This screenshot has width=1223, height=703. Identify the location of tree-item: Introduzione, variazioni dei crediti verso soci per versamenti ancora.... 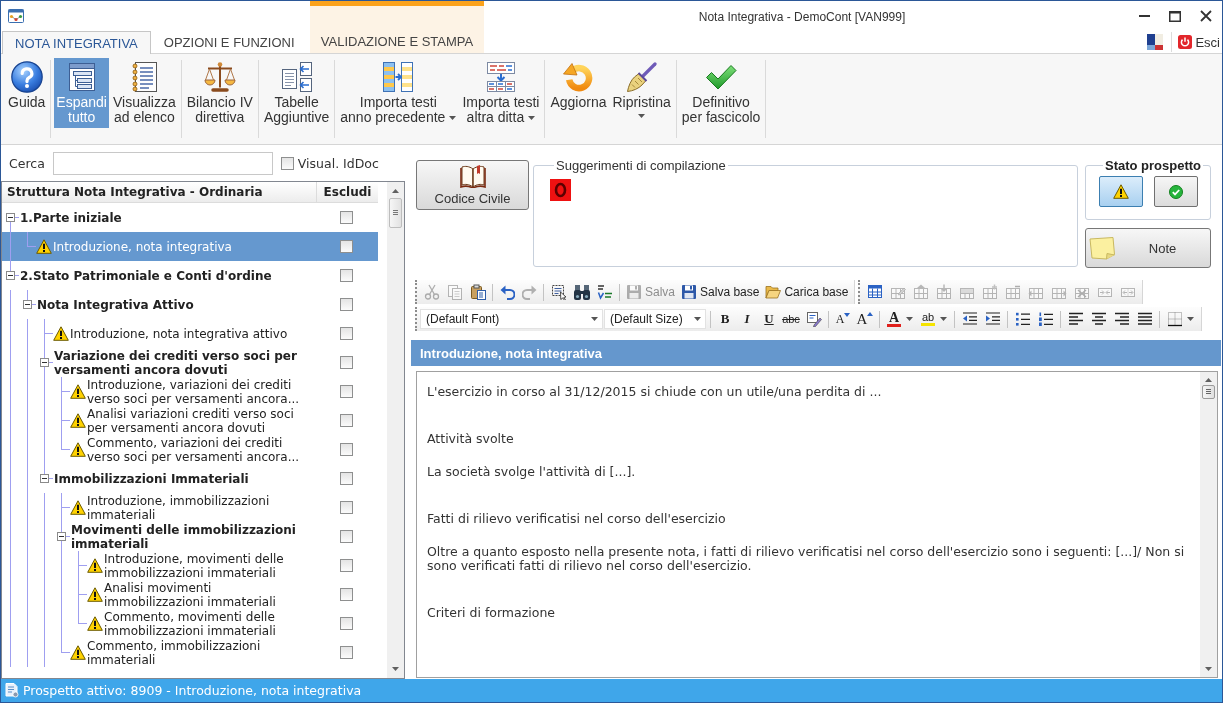
(190, 391).